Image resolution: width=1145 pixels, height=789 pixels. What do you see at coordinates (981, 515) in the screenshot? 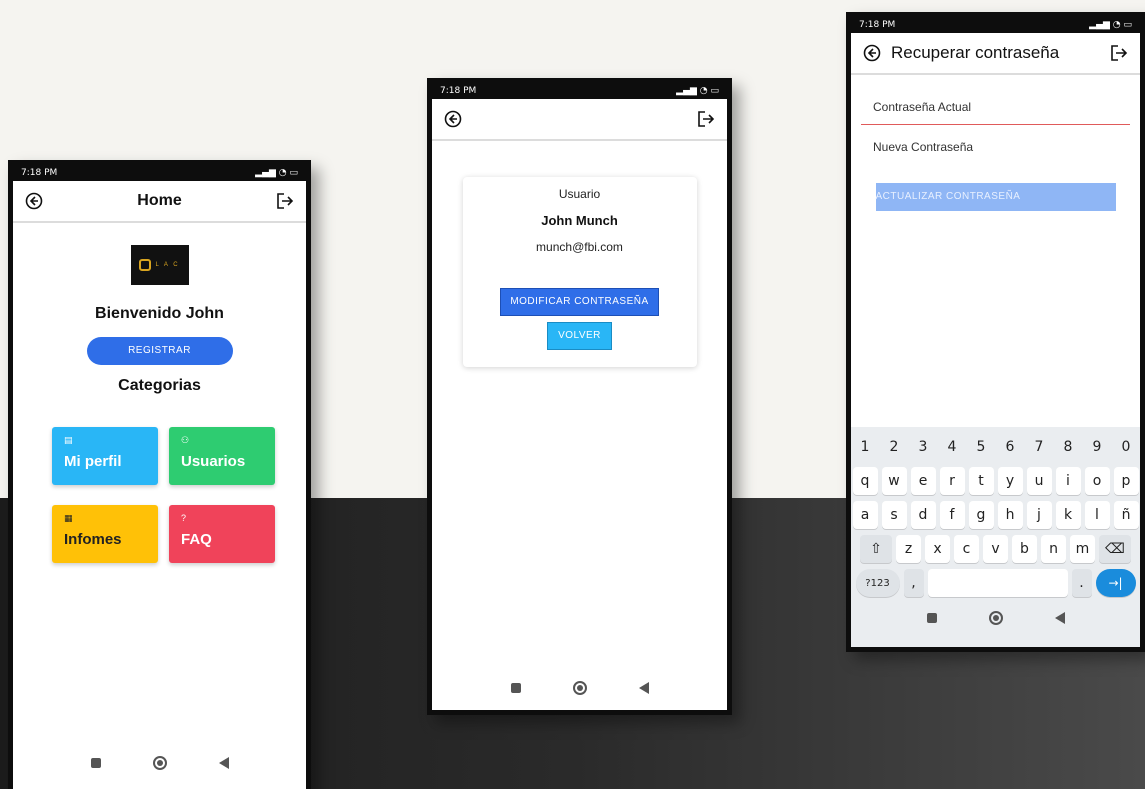
I see `key-g: g` at bounding box center [981, 515].